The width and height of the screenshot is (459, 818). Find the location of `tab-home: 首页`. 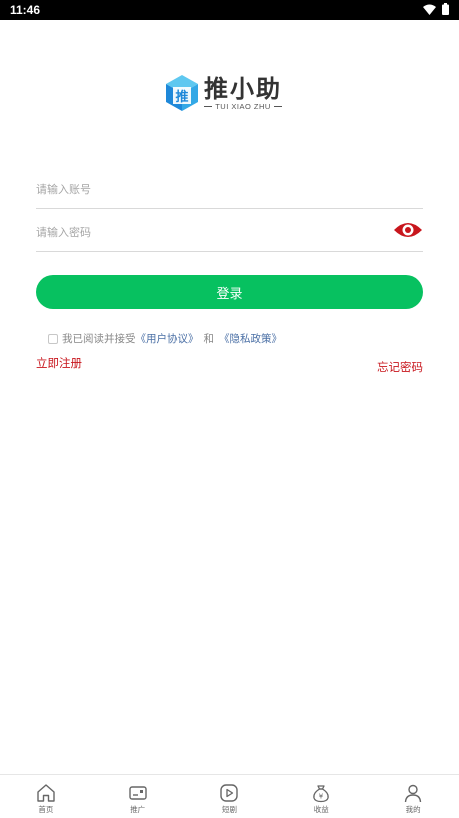

tab-home: 首页 is located at coordinates (46, 796).